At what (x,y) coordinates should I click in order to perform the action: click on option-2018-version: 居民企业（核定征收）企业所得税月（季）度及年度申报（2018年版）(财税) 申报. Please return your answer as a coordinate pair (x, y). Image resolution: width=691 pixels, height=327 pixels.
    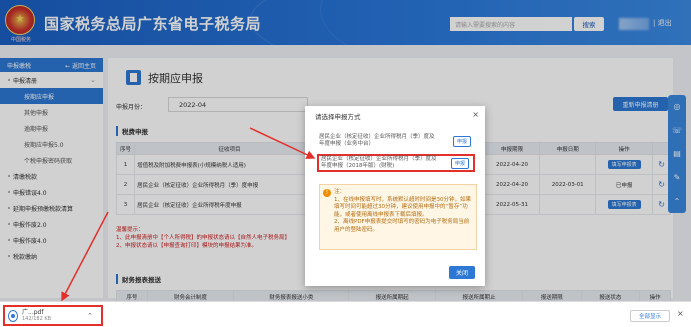
    Looking at the image, I should click on (396, 163).